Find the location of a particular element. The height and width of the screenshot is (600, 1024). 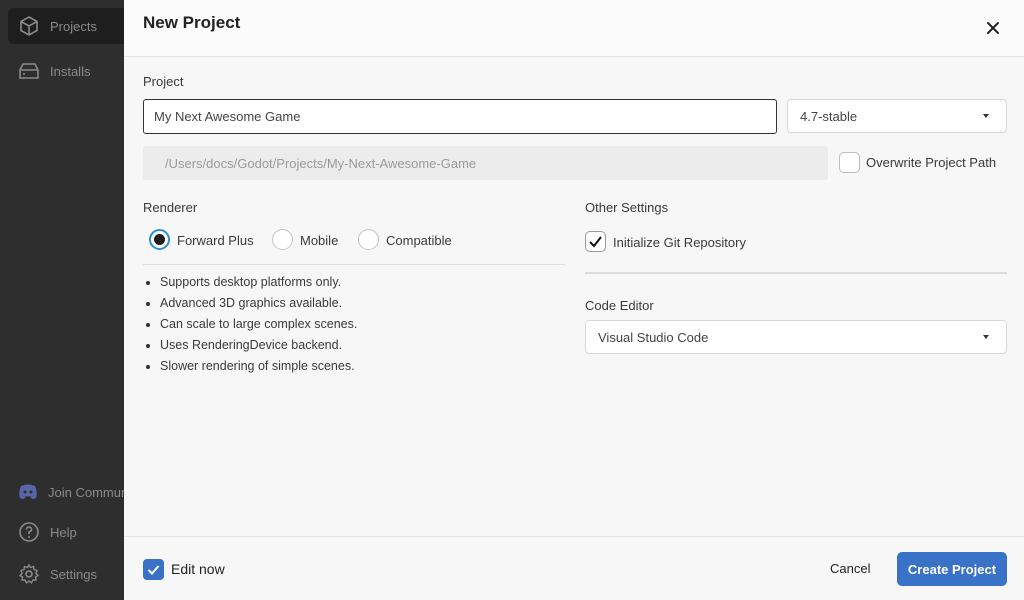

dialog-footer: Edit now Cancel Create Project is located at coordinates (574, 568).